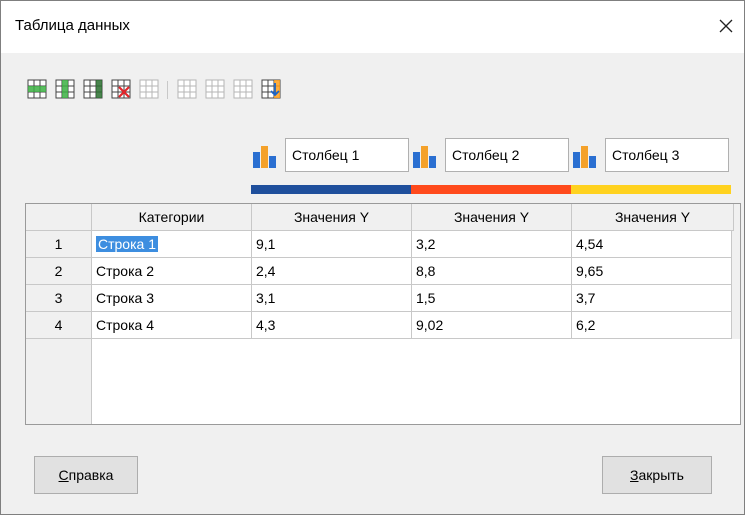 The width and height of the screenshot is (745, 515). What do you see at coordinates (172, 298) in the screenshot?
I see `table-cell: Строка 3` at bounding box center [172, 298].